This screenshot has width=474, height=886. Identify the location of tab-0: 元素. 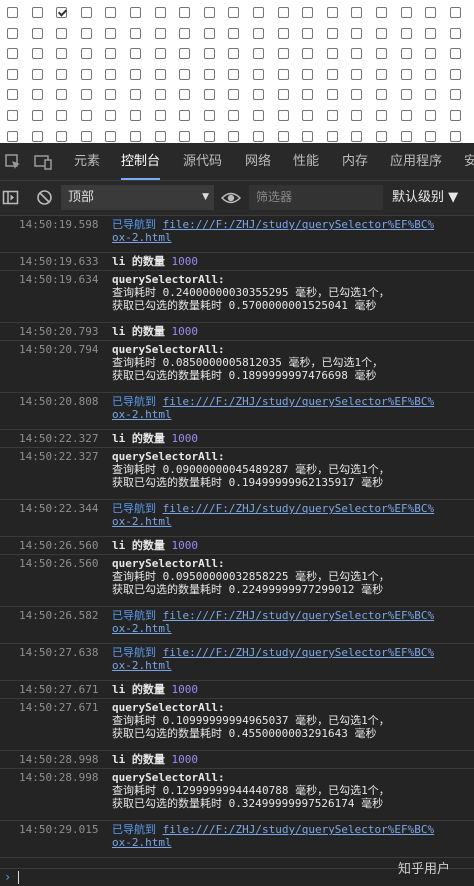
(87, 161).